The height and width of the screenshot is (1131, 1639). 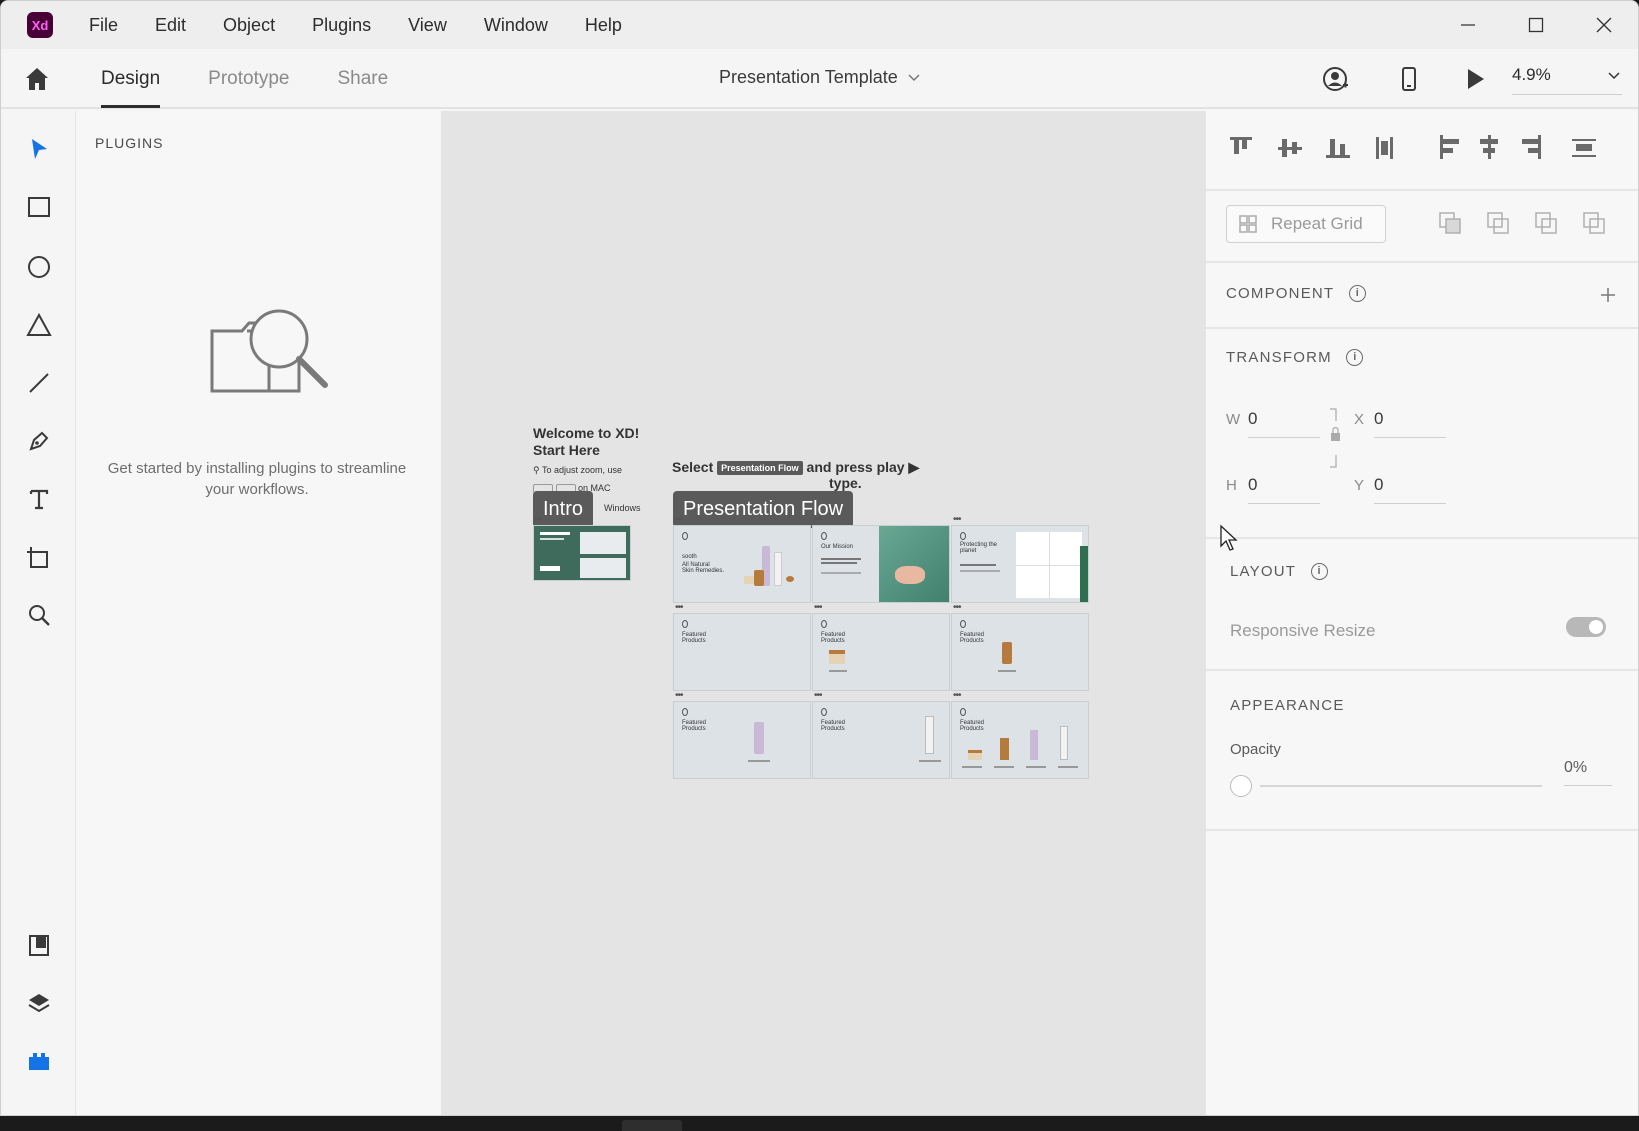 I want to click on flow-badge-intro: Intro, so click(x=563, y=509).